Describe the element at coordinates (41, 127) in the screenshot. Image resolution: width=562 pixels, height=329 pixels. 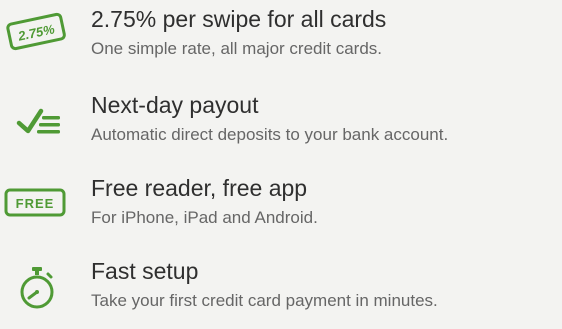
I see `checklist-icon` at that location.